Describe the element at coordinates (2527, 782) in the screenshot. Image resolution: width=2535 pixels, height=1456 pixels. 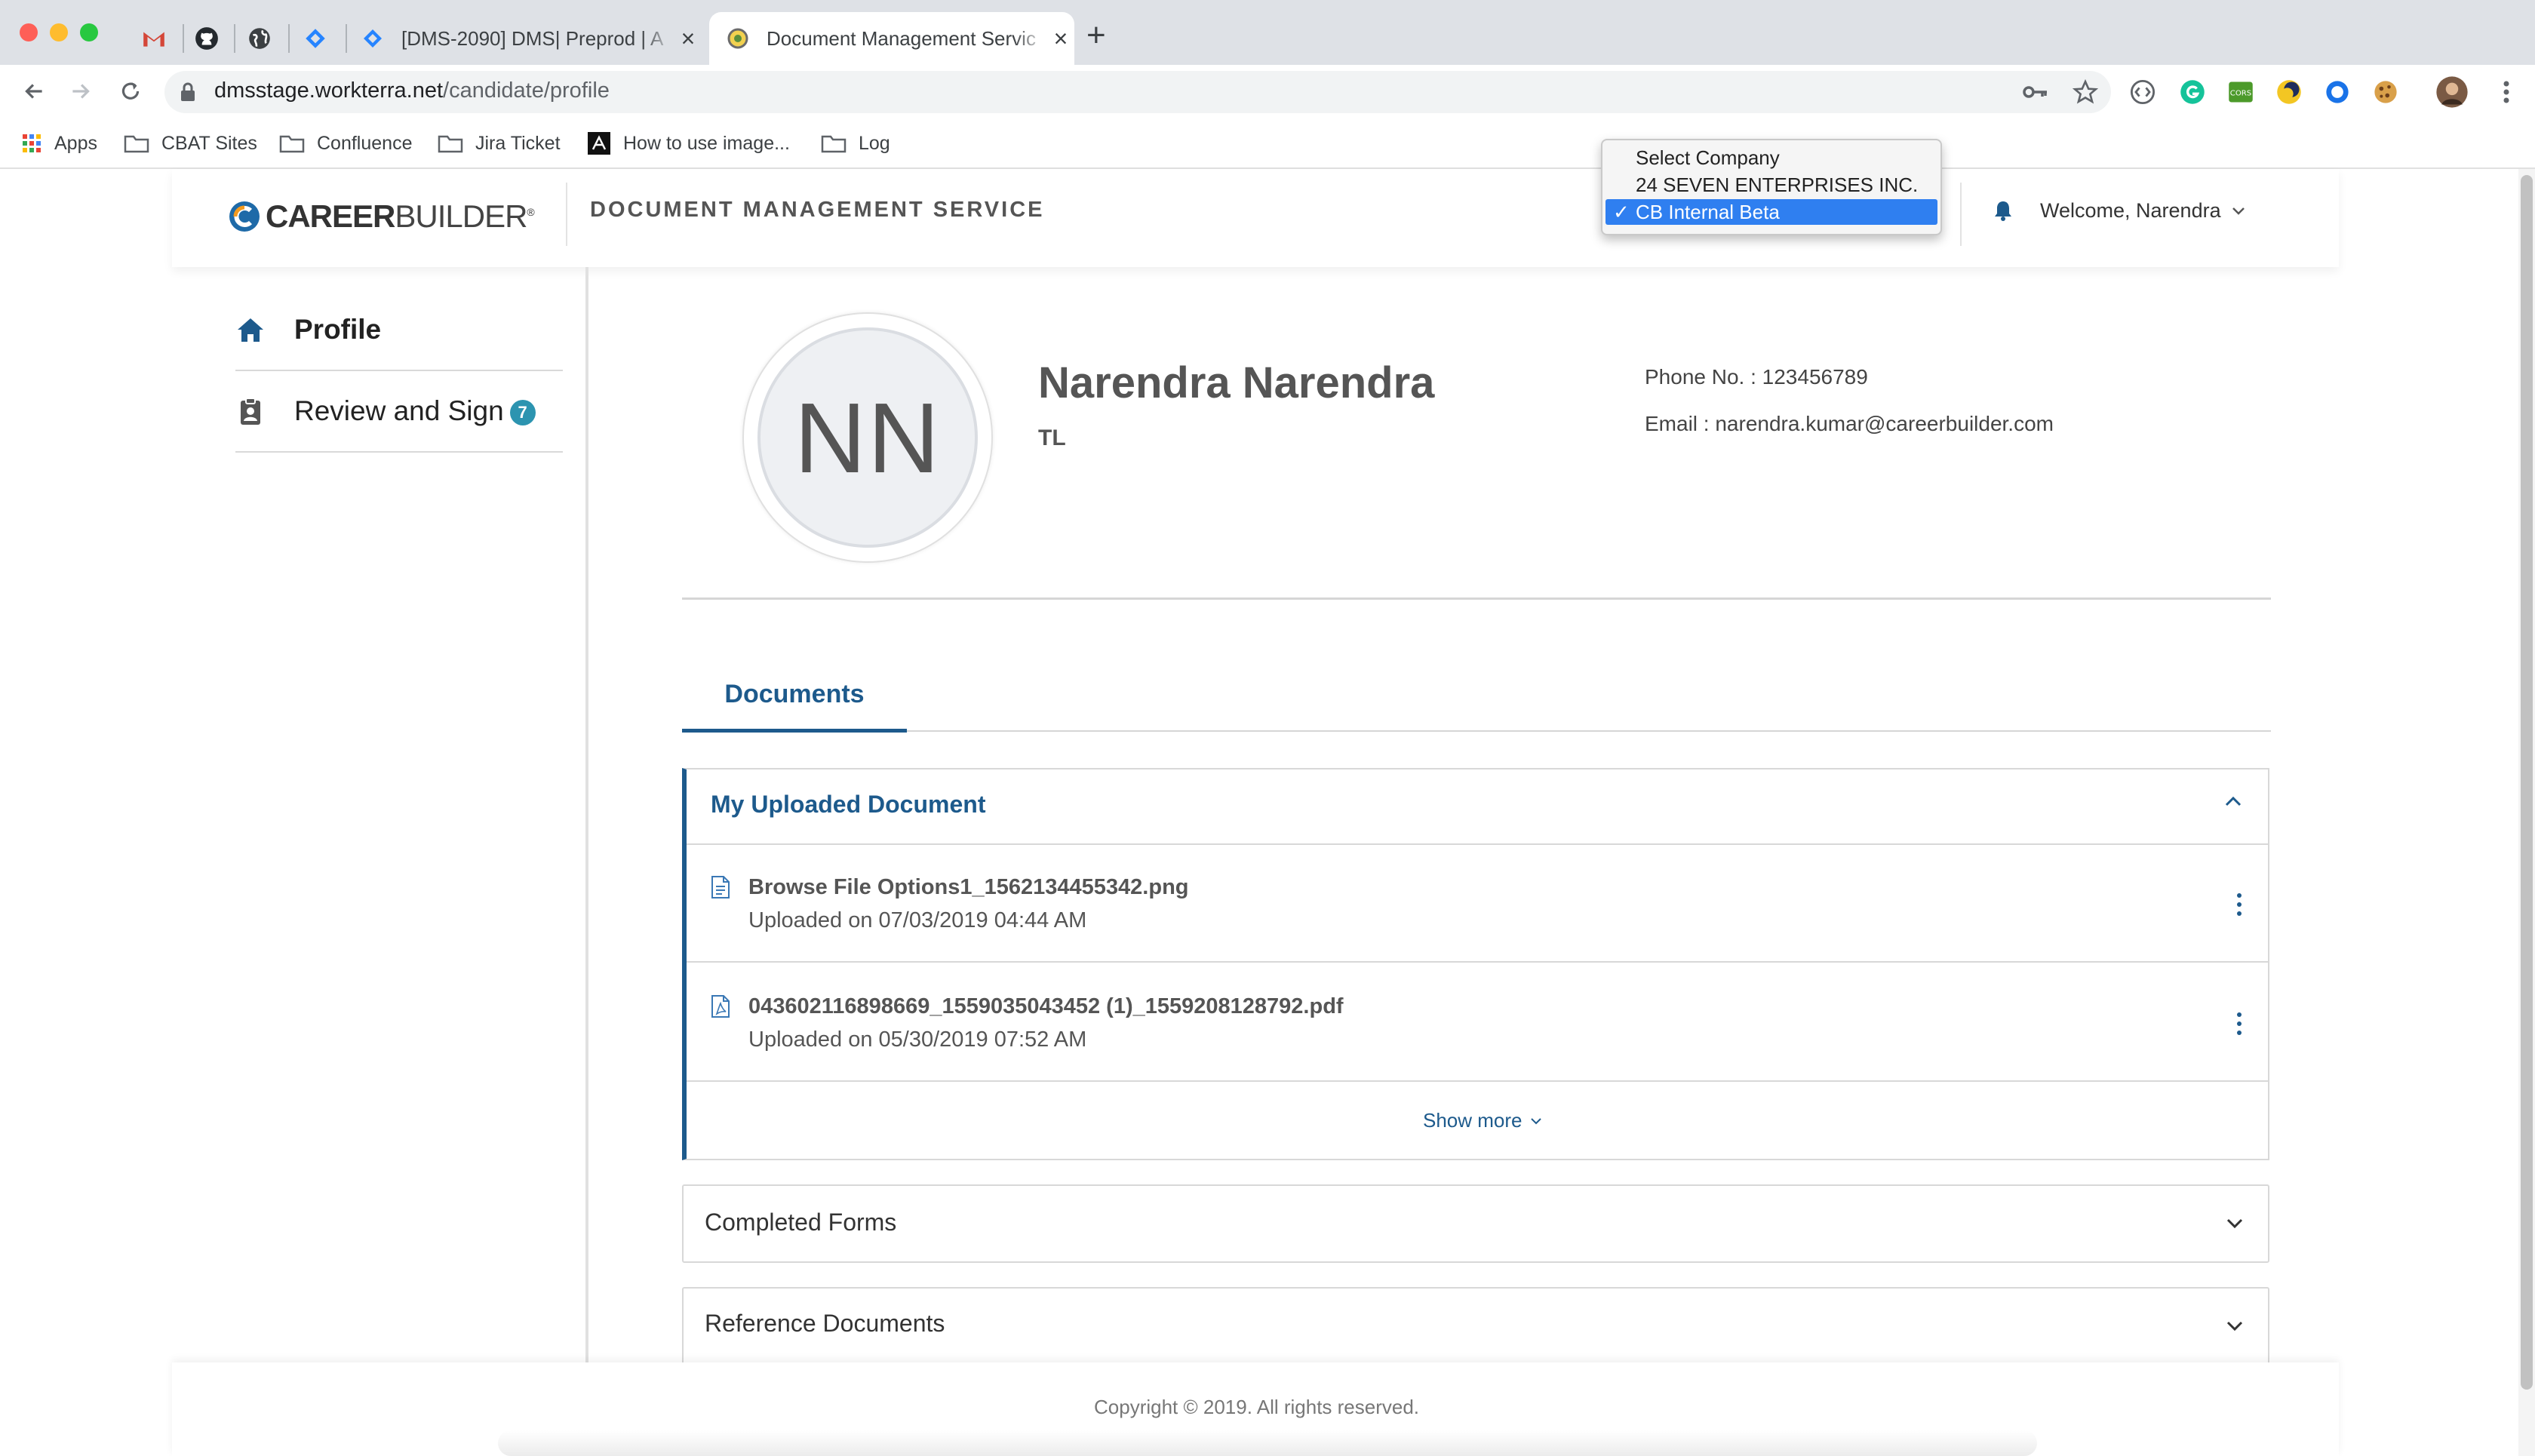
I see `page-scrollbar-thumb` at that location.